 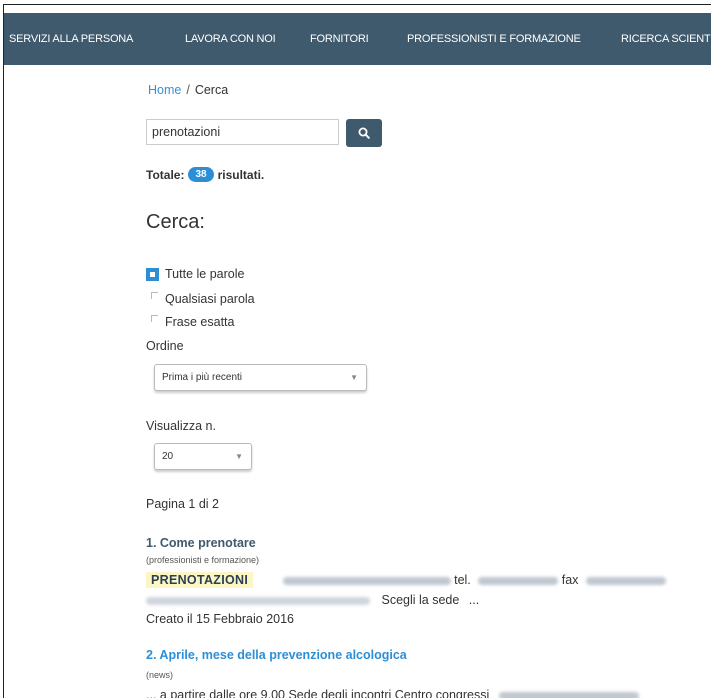 I want to click on radio-label: Frase esatta, so click(x=200, y=322).